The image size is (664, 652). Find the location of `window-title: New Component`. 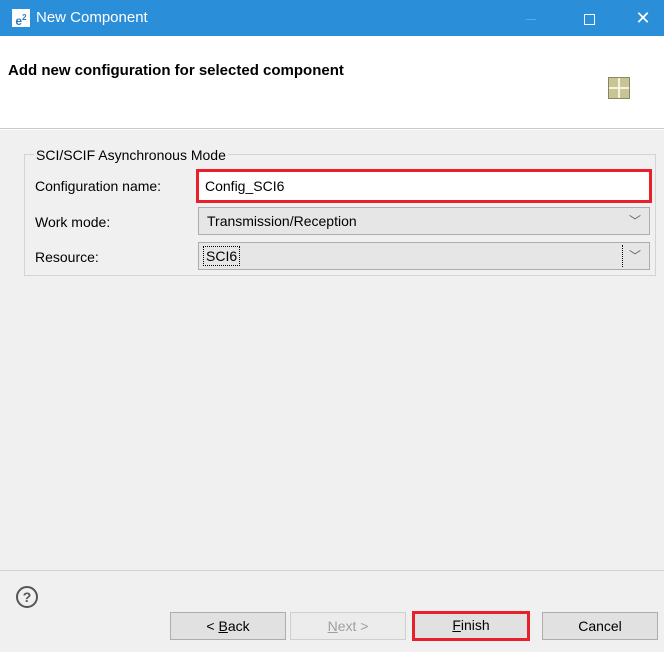

window-title: New Component is located at coordinates (92, 17).